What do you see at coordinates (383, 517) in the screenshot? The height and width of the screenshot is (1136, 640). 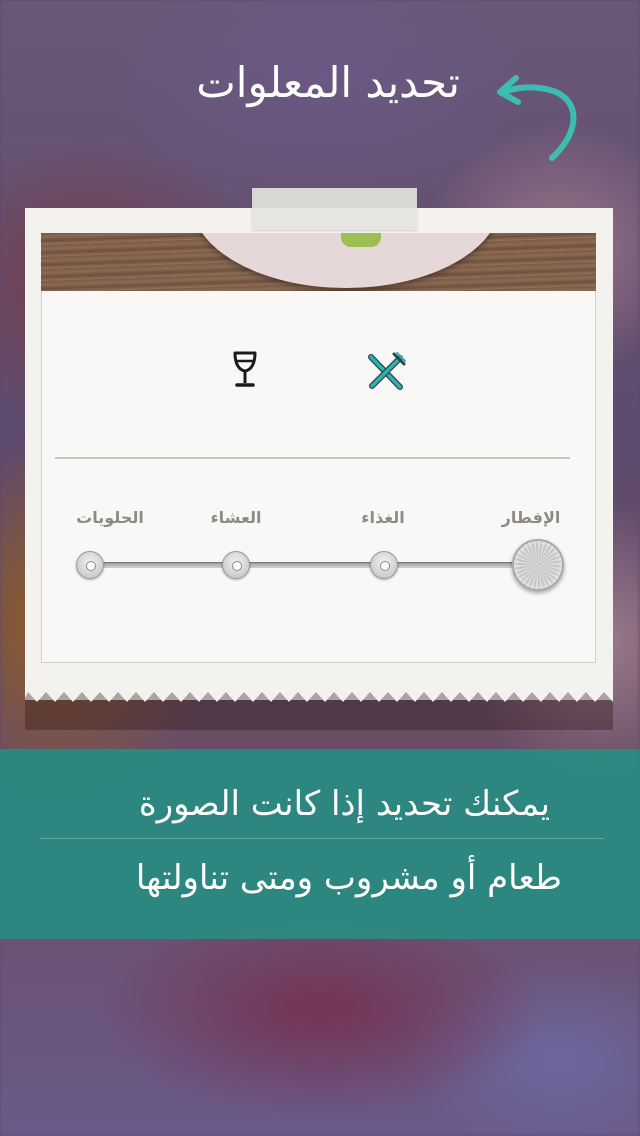 I see `meal-label-lunch: الغذاء` at bounding box center [383, 517].